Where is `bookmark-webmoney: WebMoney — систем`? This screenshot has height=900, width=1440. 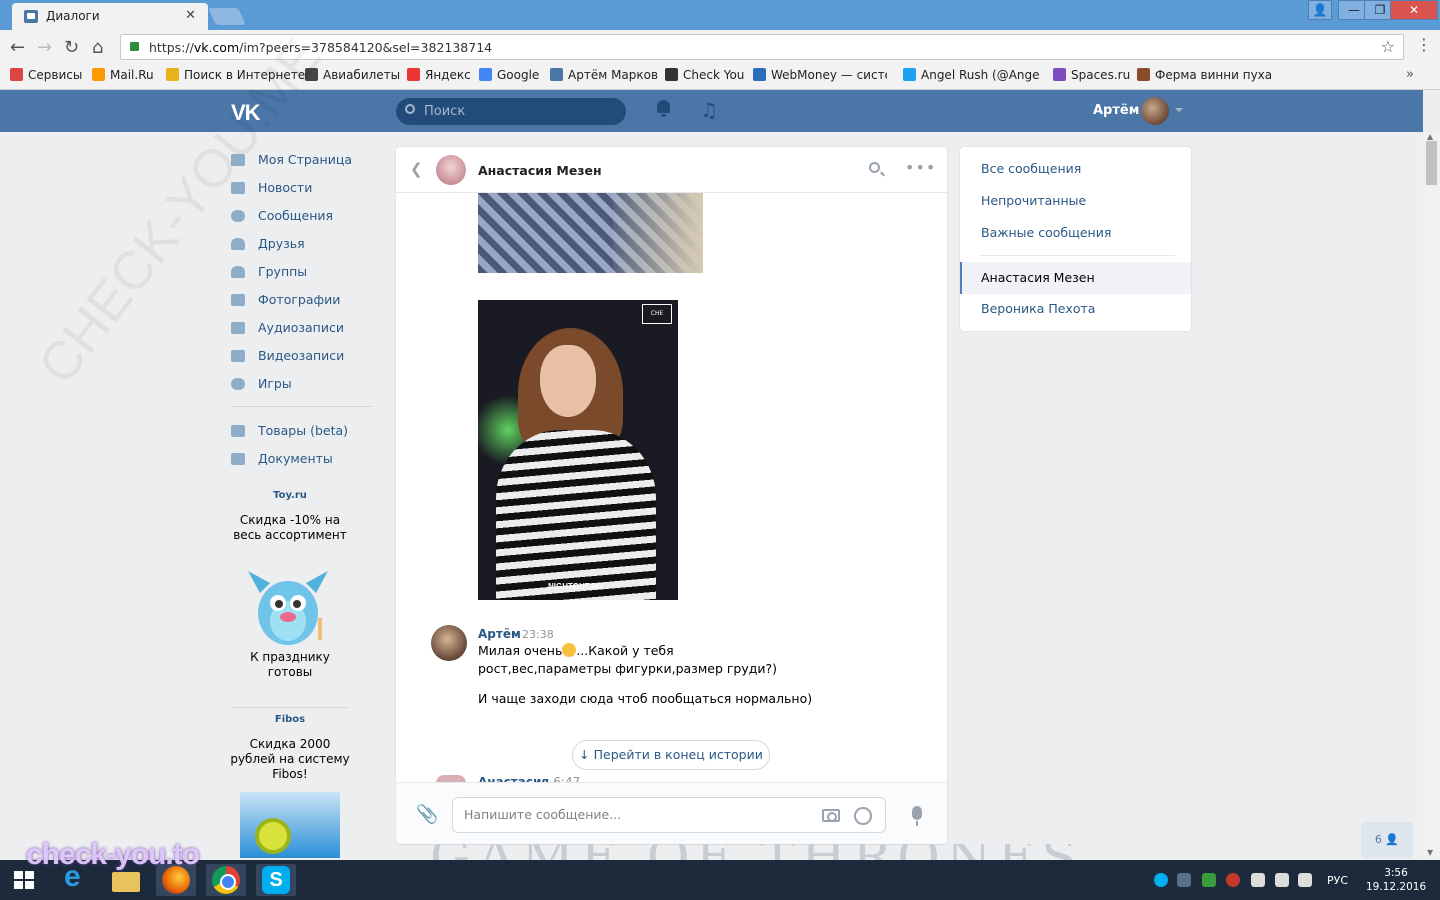
bookmark-webmoney: WebMoney — систем is located at coordinates (820, 75).